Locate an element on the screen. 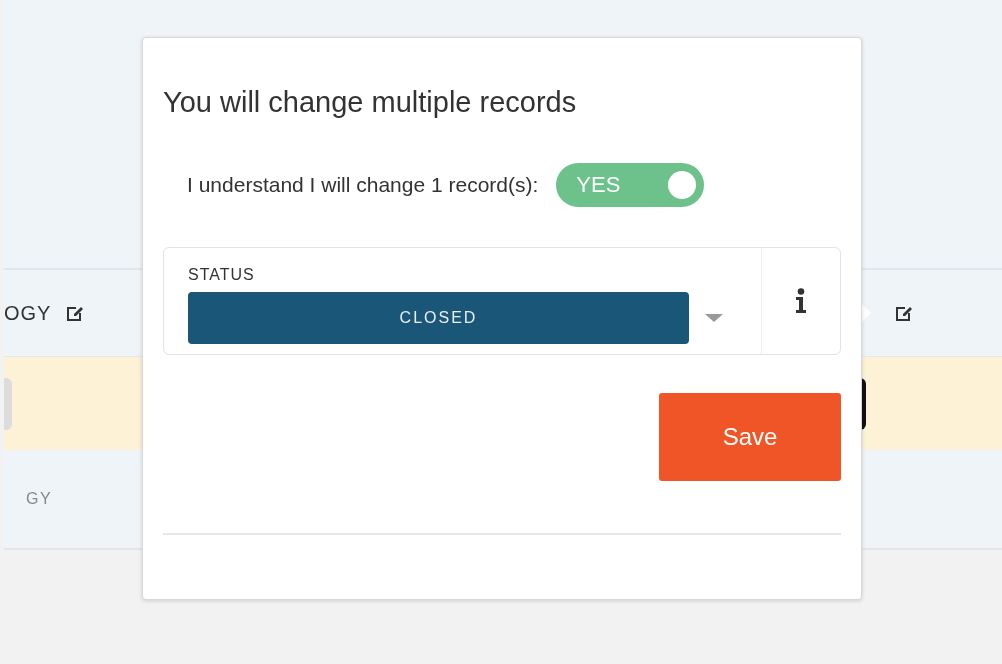 The height and width of the screenshot is (664, 1002). field-label: STATUS is located at coordinates (222, 275).